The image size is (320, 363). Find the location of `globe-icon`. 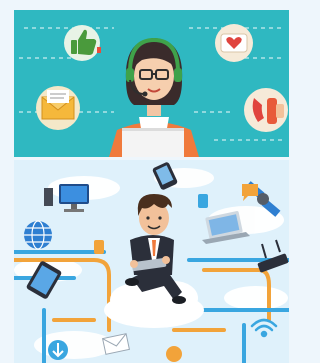

globe-icon is located at coordinates (38, 235).